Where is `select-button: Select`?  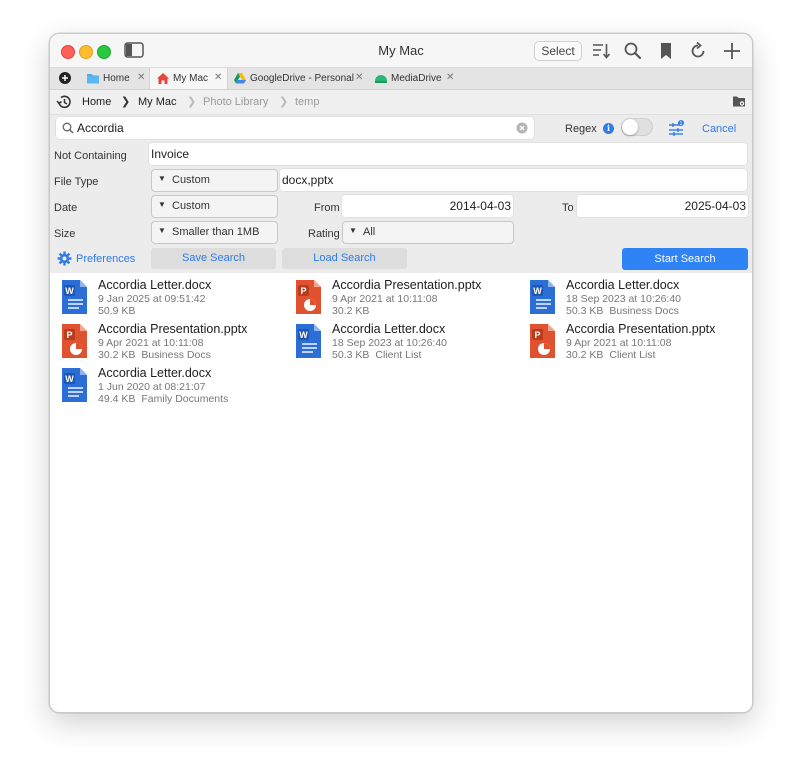 select-button: Select is located at coordinates (558, 51).